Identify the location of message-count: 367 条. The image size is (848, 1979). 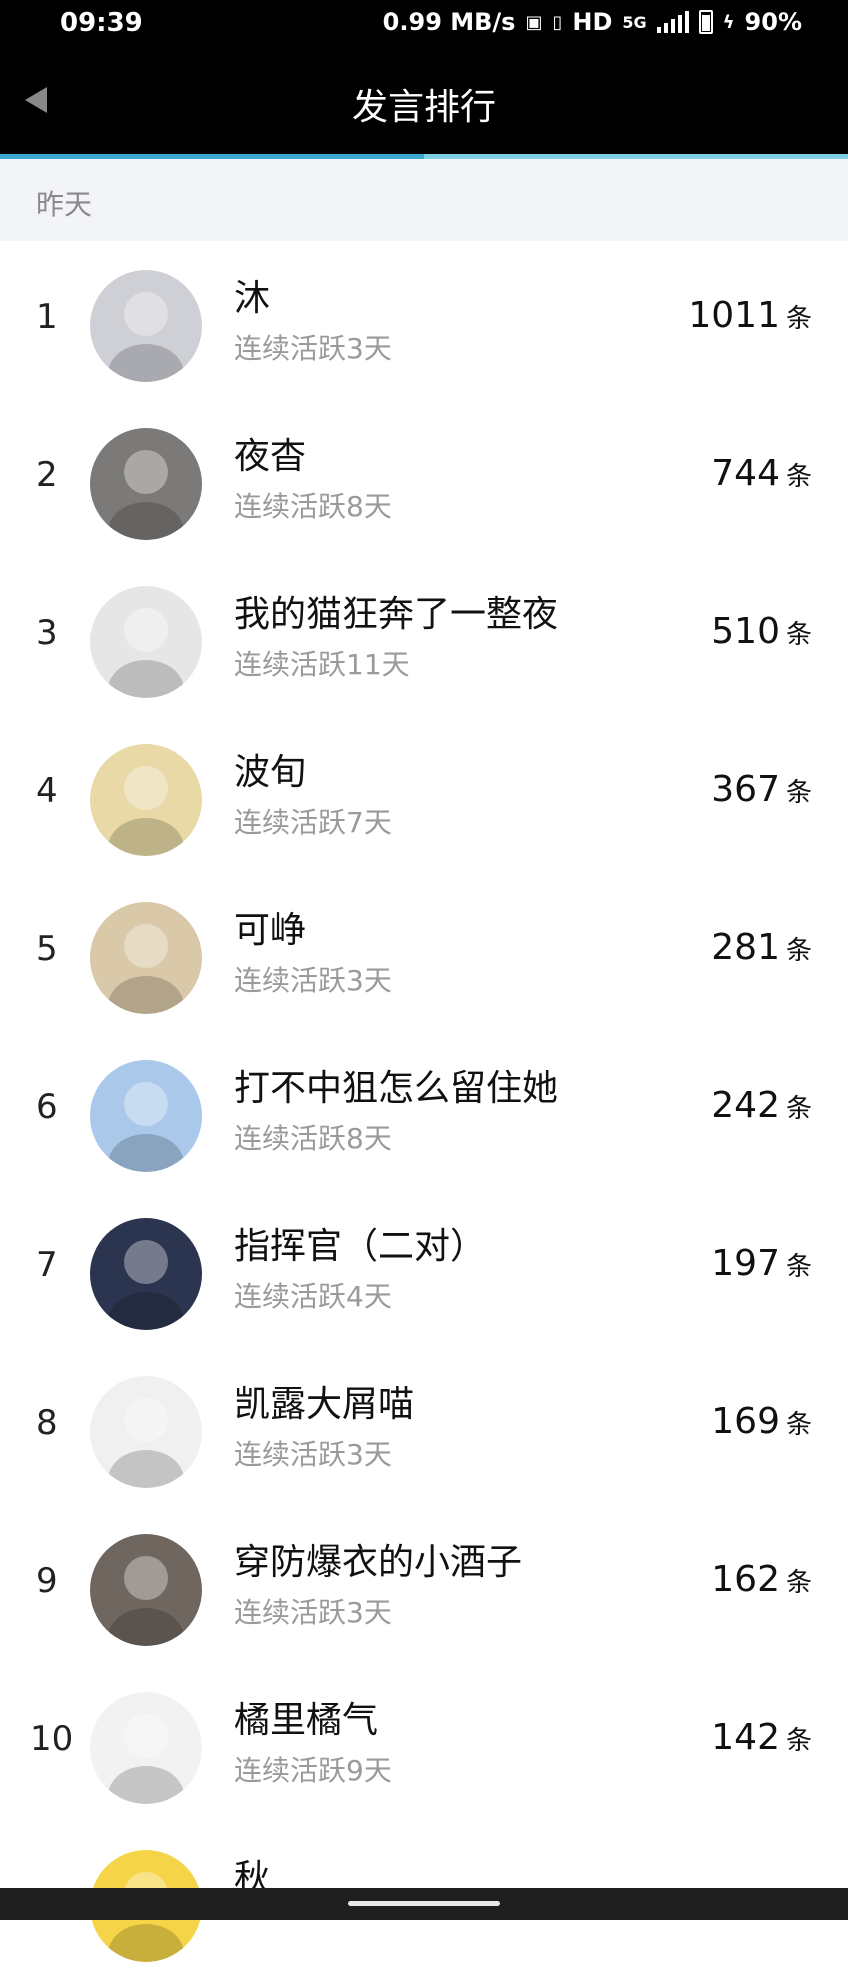
(761, 789).